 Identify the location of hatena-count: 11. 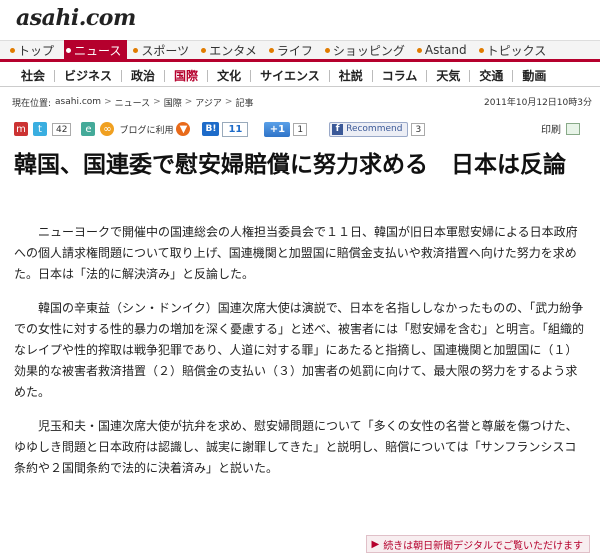
(235, 129).